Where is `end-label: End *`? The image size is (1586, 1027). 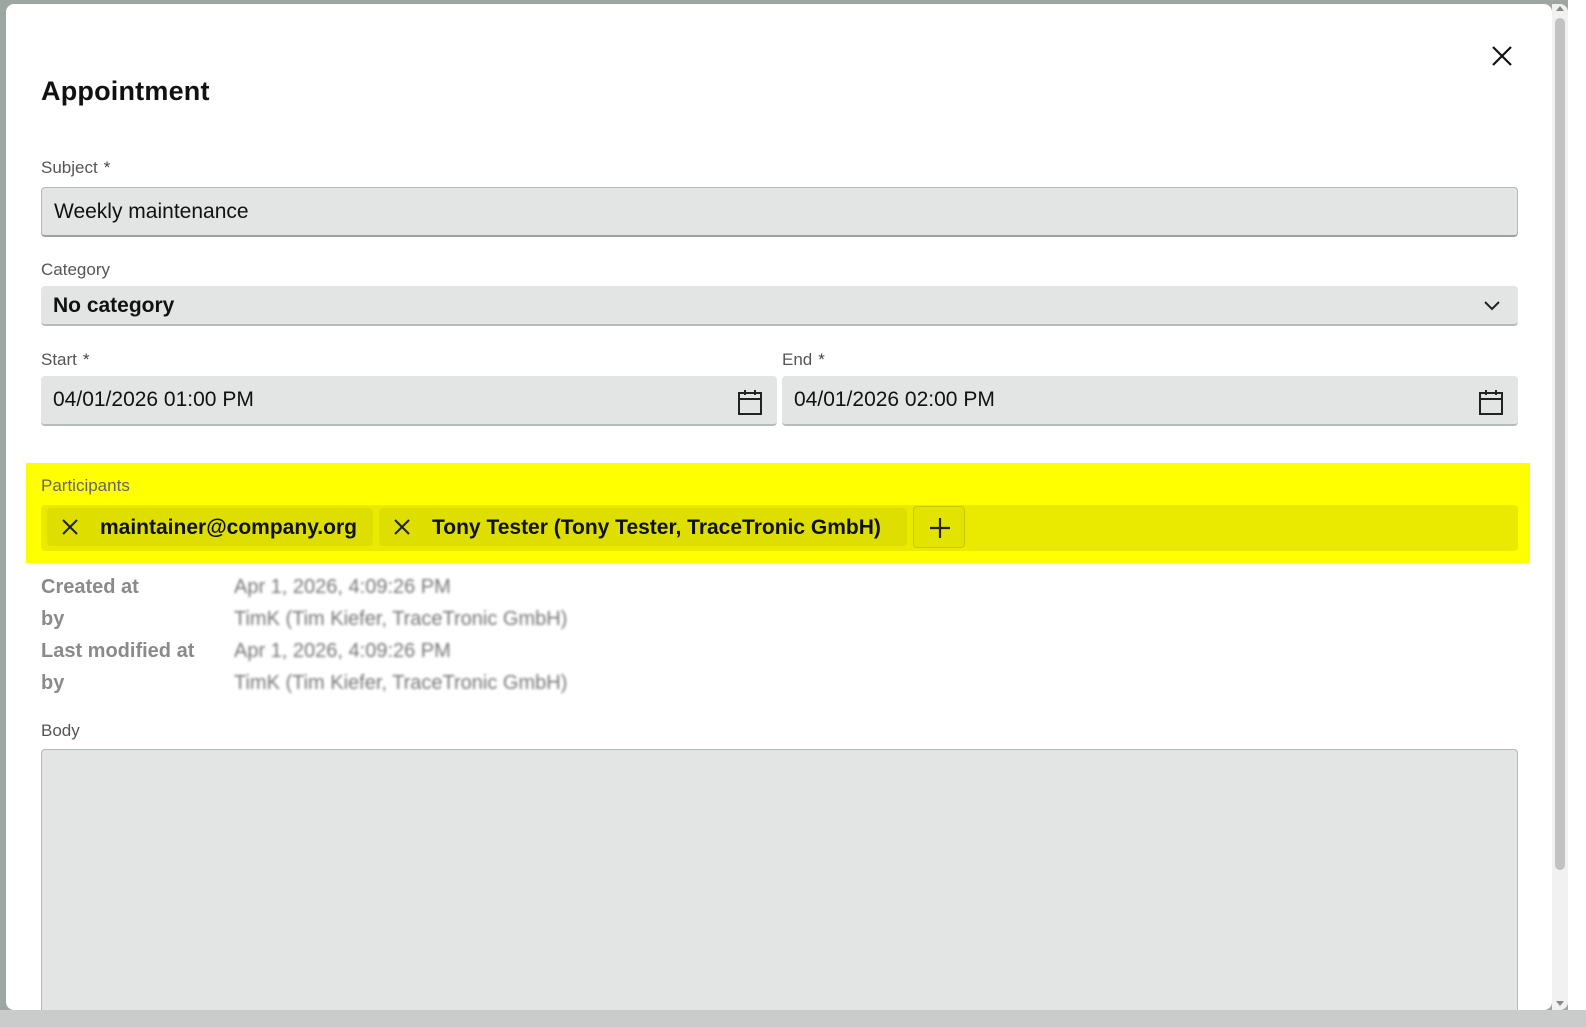 end-label: End * is located at coordinates (803, 360).